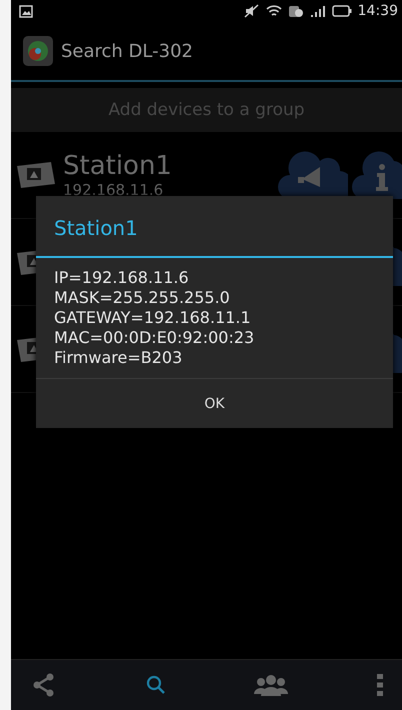 This screenshot has width=402, height=710. I want to click on info-line: MAC=00:0D:E0:92:00:23, so click(155, 338).